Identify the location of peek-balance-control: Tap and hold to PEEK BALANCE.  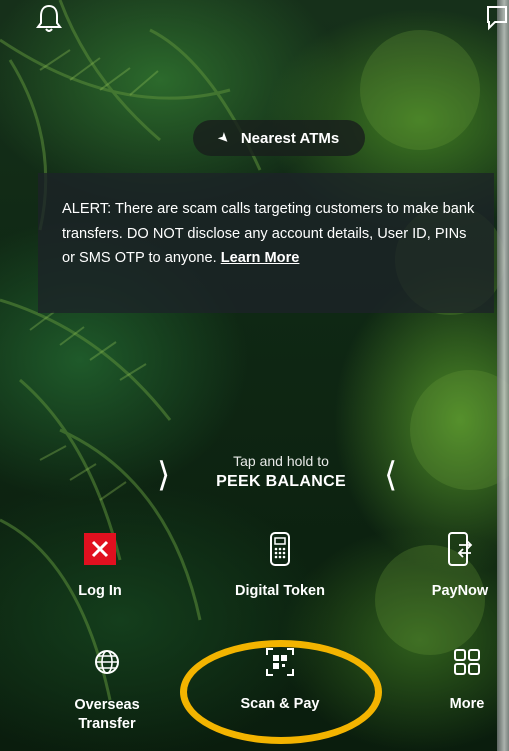
(281, 472).